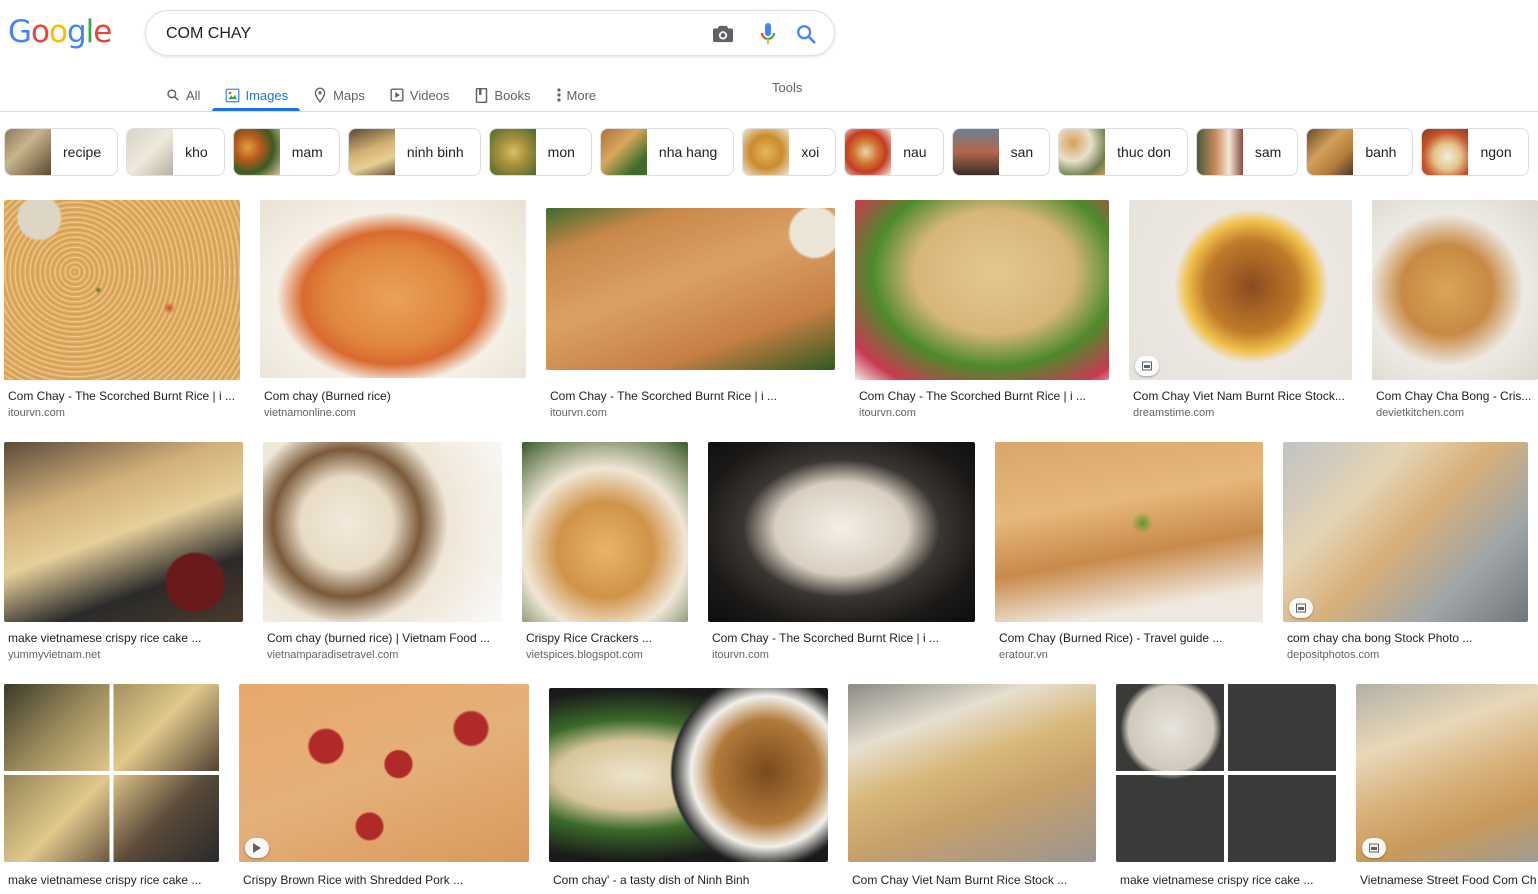 The width and height of the screenshot is (1538, 894). I want to click on chip-label: kho, so click(196, 152).